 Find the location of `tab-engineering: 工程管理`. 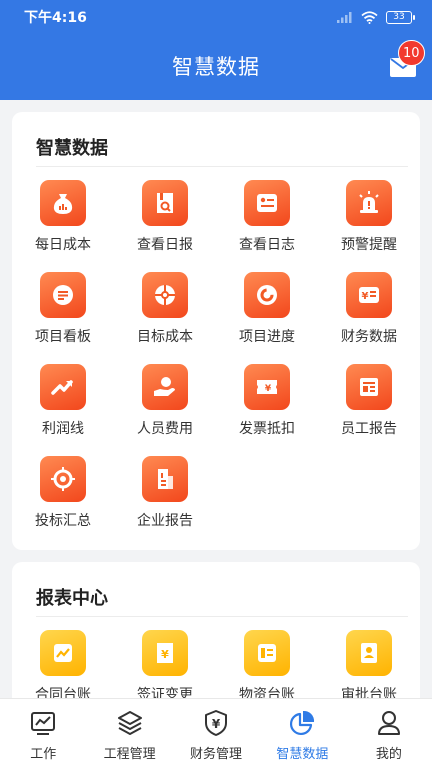

tab-engineering: 工程管理 is located at coordinates (129, 733).